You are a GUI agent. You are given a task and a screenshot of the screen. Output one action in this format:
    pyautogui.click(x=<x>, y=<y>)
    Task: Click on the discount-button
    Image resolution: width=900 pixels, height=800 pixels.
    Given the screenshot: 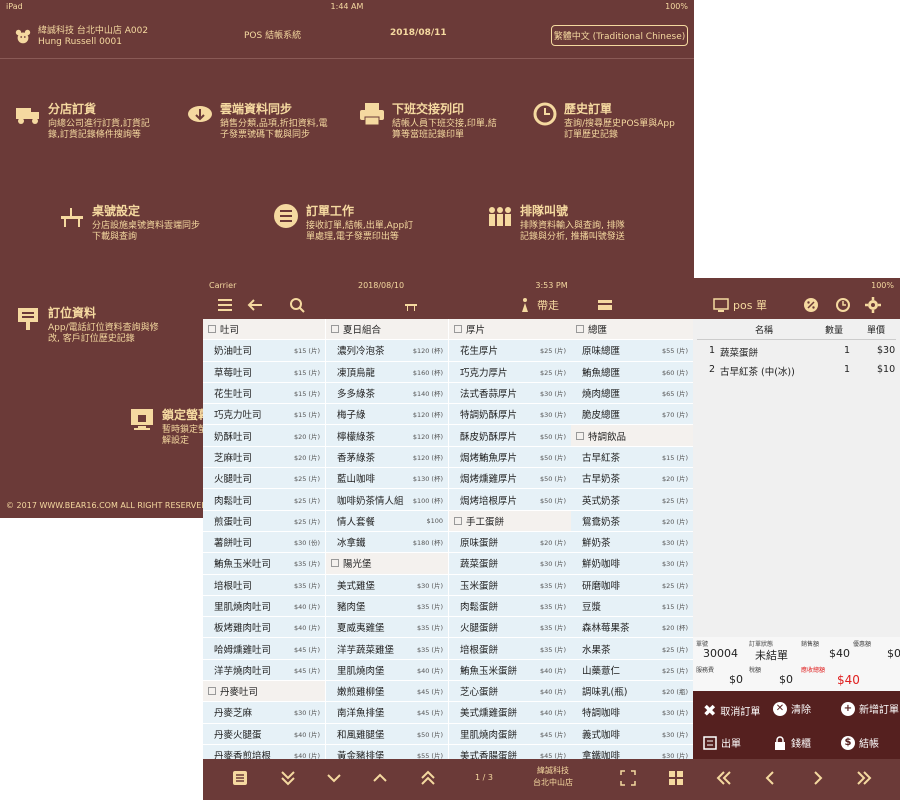 What is the action you would take?
    pyautogui.click(x=811, y=305)
    